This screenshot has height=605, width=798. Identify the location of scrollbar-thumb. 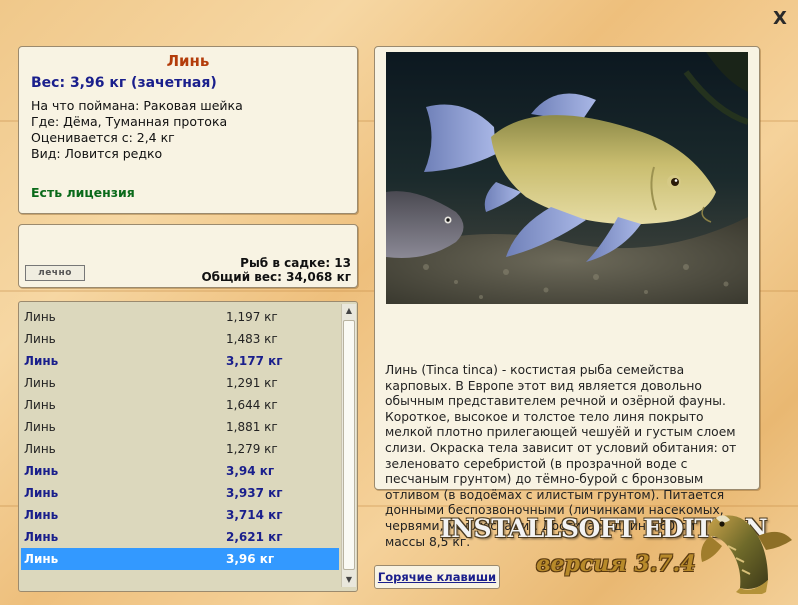
(349, 445).